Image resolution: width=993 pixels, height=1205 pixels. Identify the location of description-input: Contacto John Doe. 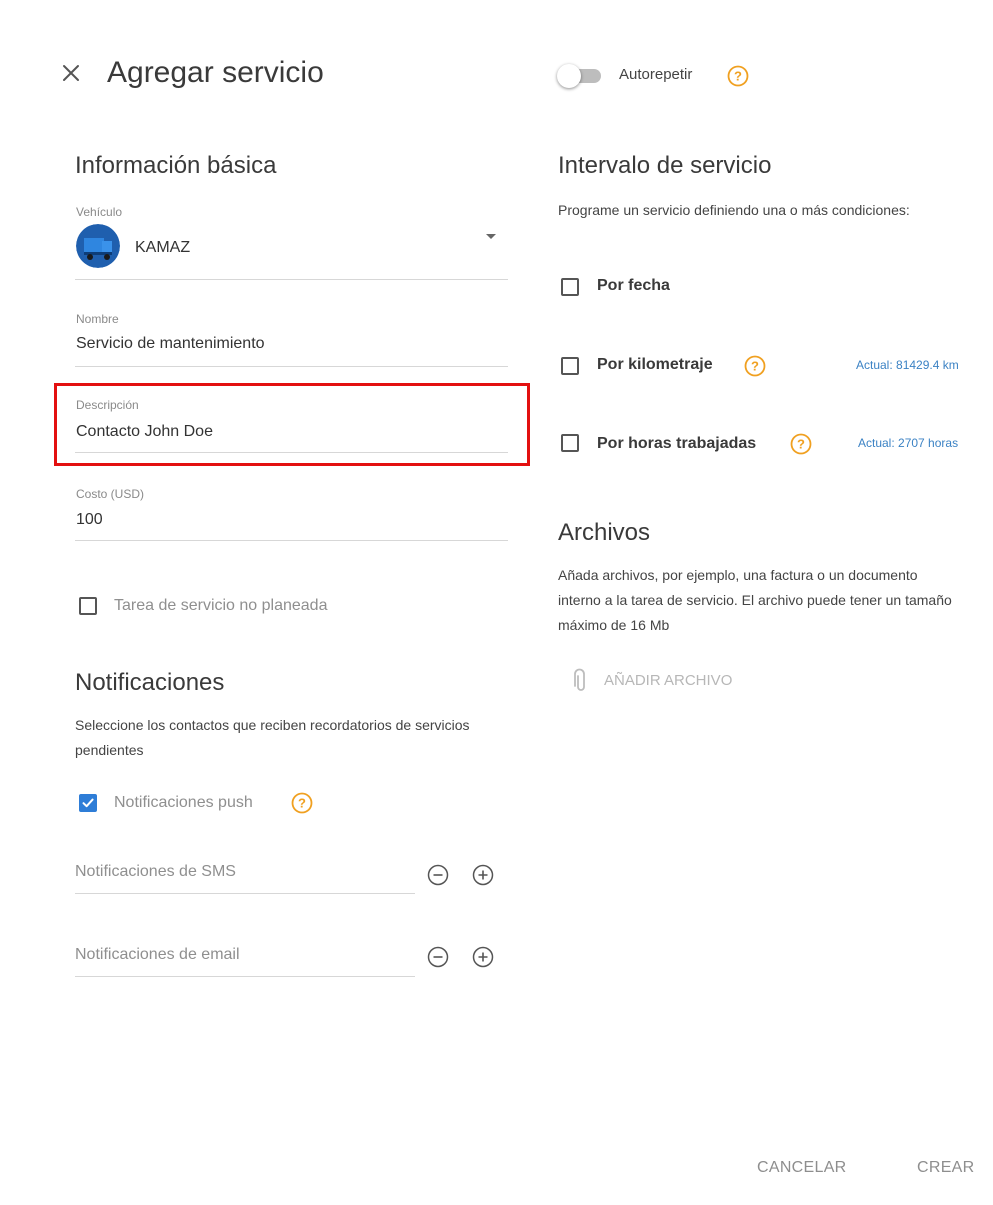
(144, 432).